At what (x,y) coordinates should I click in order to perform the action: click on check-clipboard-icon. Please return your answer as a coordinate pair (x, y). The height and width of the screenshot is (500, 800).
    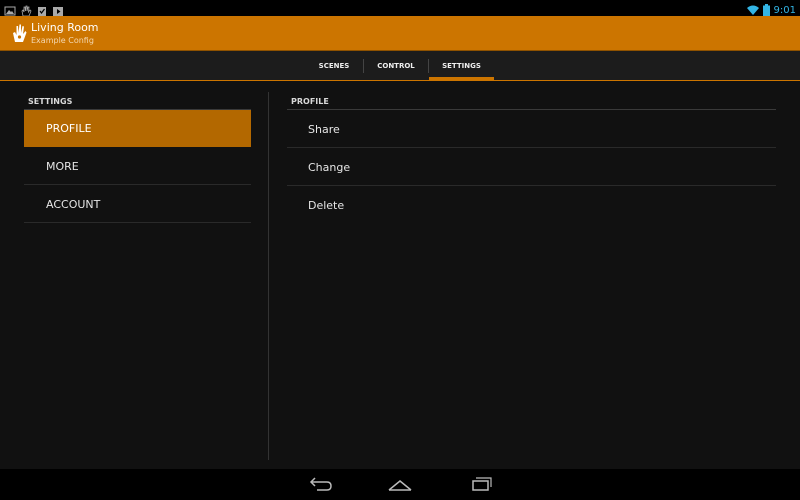
    Looking at the image, I should click on (42, 9).